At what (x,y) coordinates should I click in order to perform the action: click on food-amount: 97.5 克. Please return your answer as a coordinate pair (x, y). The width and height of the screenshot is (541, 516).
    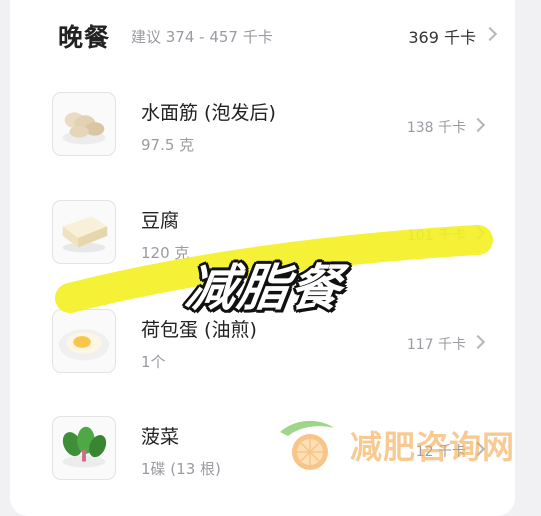
    Looking at the image, I should click on (168, 145).